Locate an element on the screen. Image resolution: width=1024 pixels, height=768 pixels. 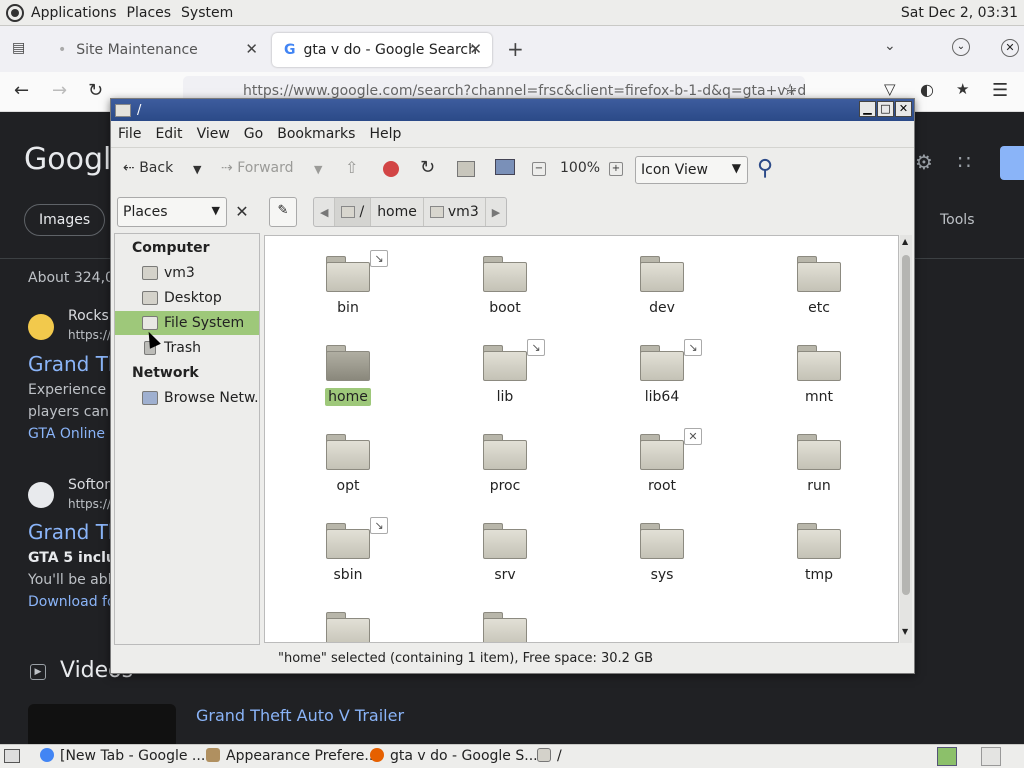
taskbar-item-file-manager: / is located at coordinates (549, 756).